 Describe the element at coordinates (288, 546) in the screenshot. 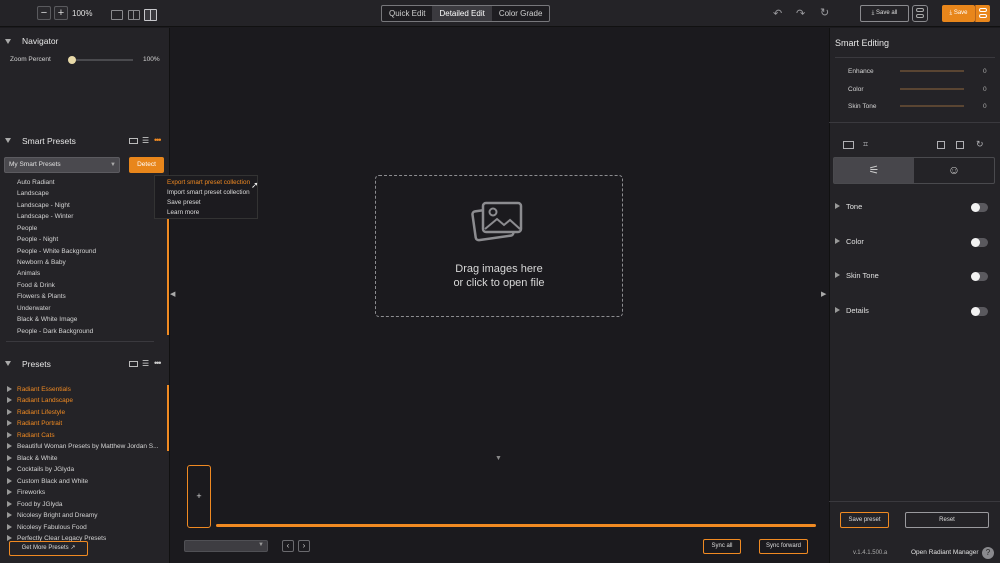

I see `previous-image-button: ‹` at that location.